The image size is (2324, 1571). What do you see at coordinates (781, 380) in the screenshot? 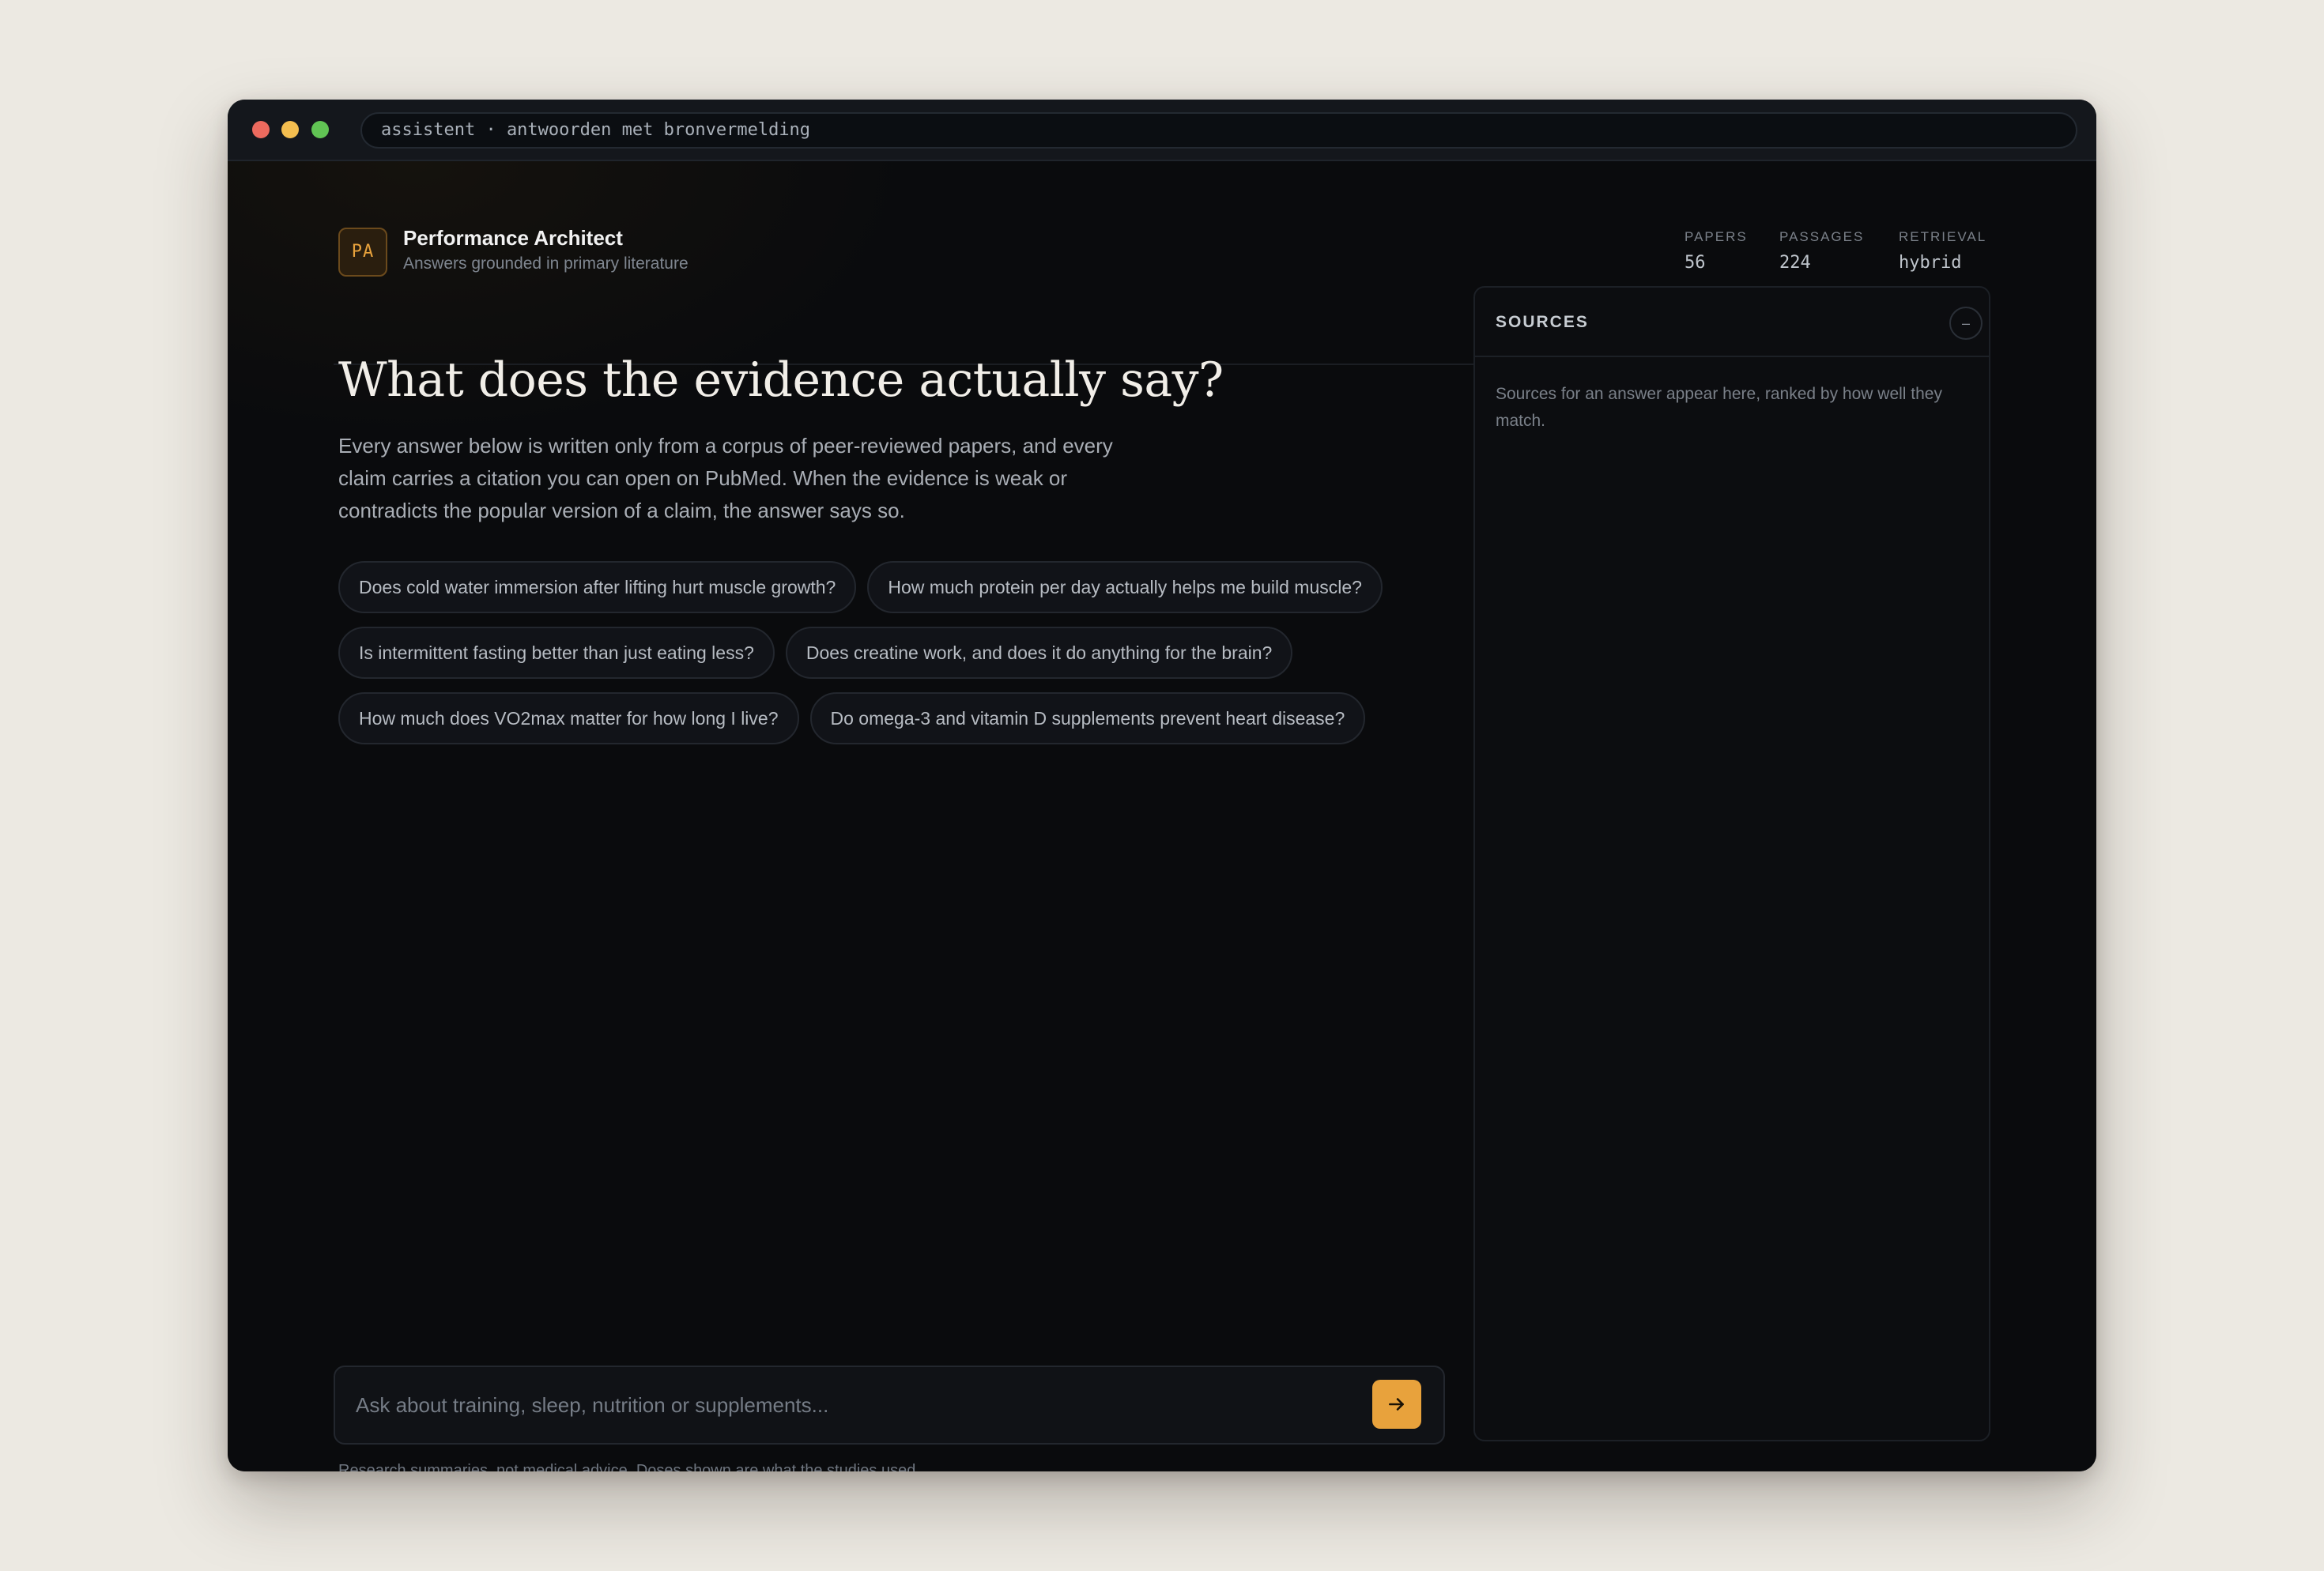
I see `page-title: What does the evidence actually say?` at bounding box center [781, 380].